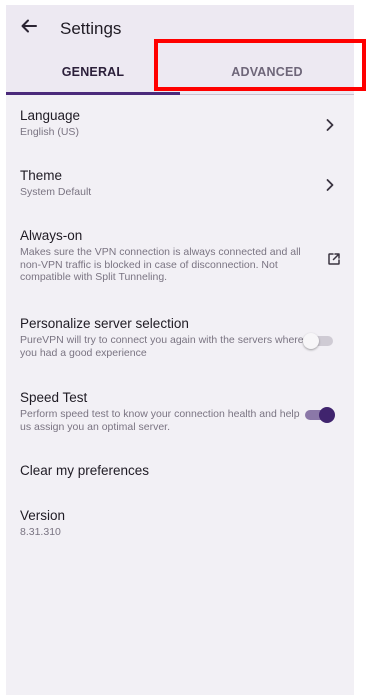 The height and width of the screenshot is (695, 372). I want to click on language-setting: Language English (US), so click(180, 127).